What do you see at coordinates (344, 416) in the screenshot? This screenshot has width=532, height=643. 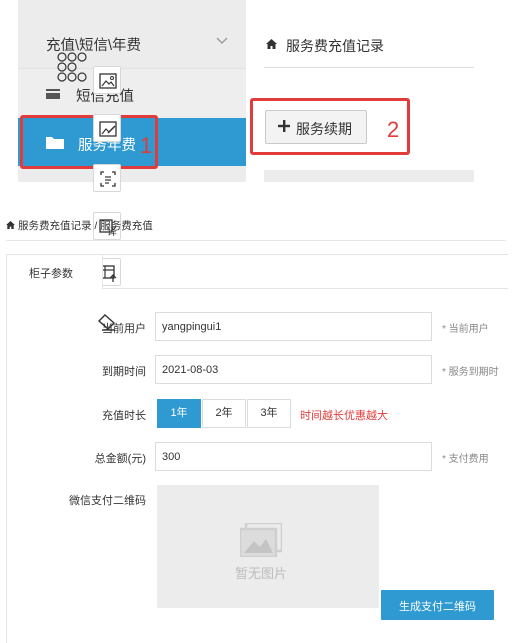 I see `duration-discount-note: 时间越长优惠越大` at bounding box center [344, 416].